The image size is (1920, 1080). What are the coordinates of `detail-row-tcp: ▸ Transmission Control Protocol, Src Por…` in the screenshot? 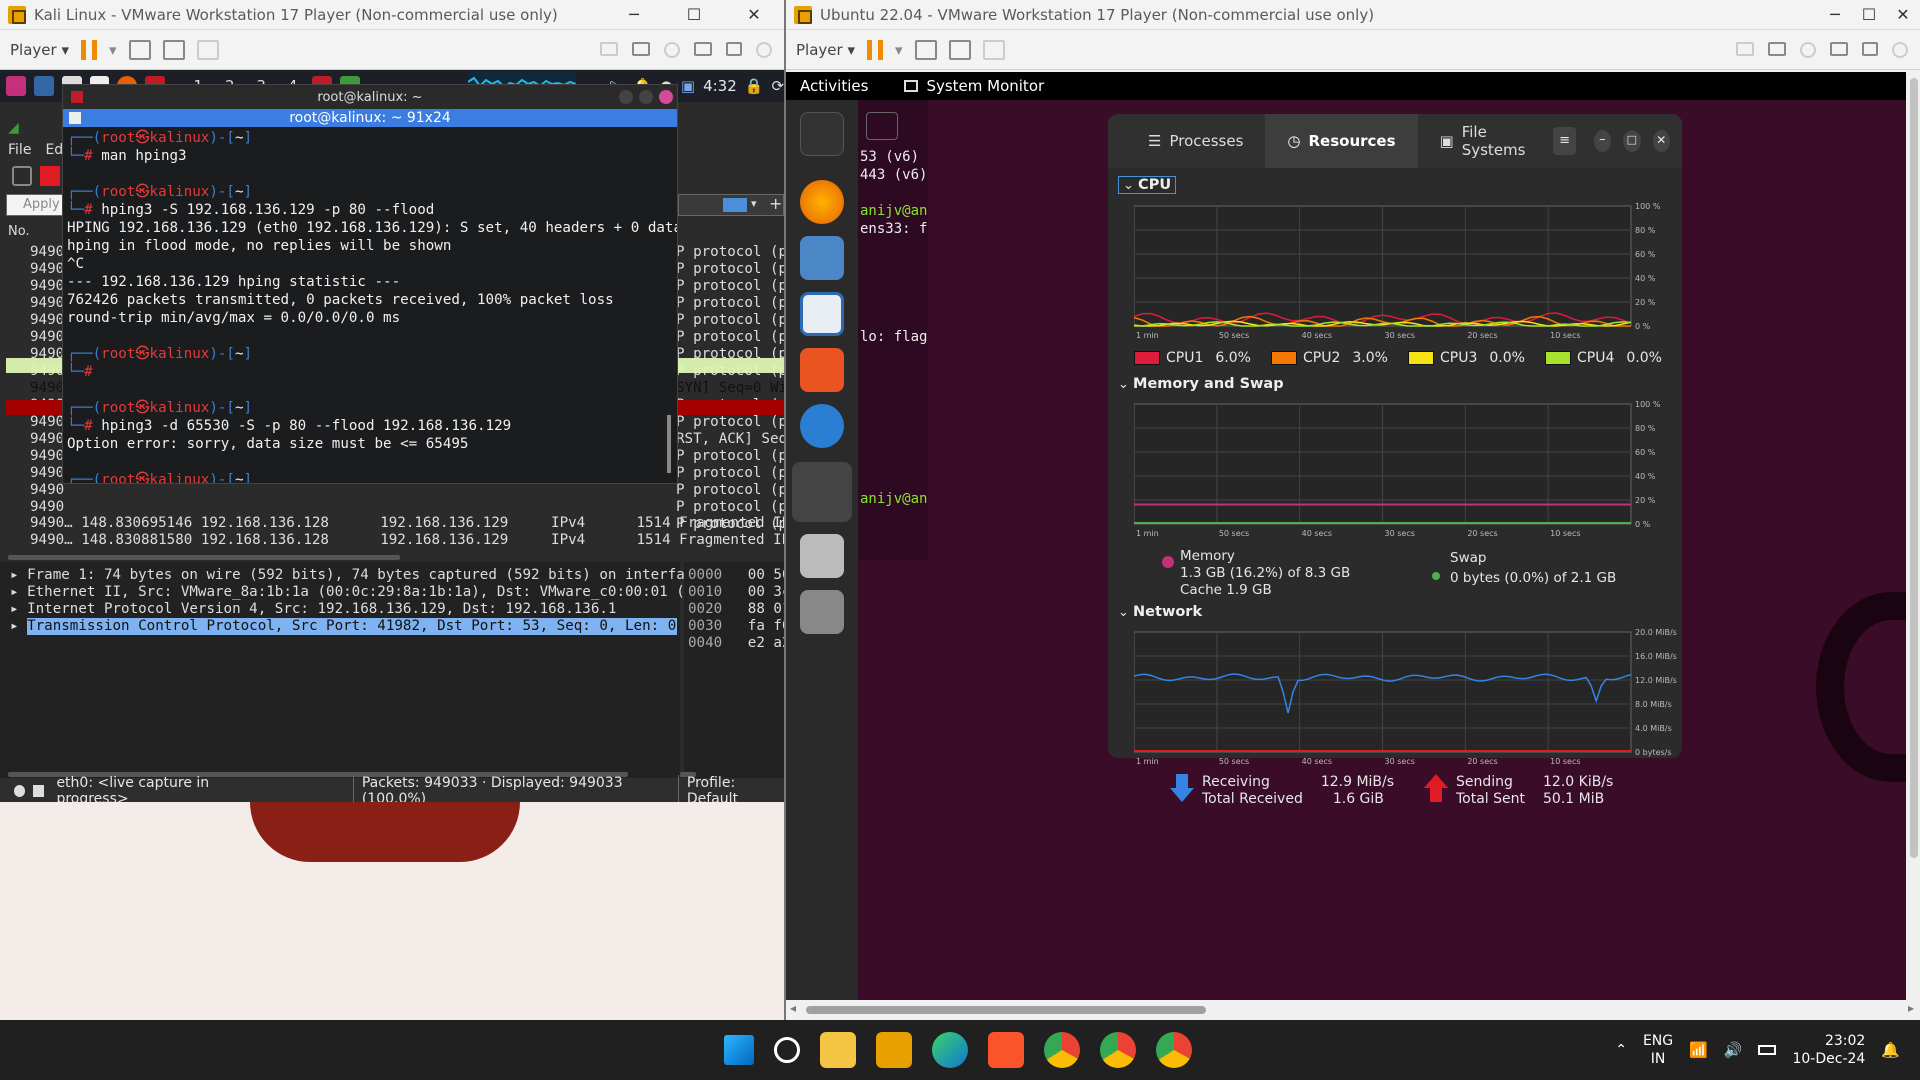 It's located at (340, 626).